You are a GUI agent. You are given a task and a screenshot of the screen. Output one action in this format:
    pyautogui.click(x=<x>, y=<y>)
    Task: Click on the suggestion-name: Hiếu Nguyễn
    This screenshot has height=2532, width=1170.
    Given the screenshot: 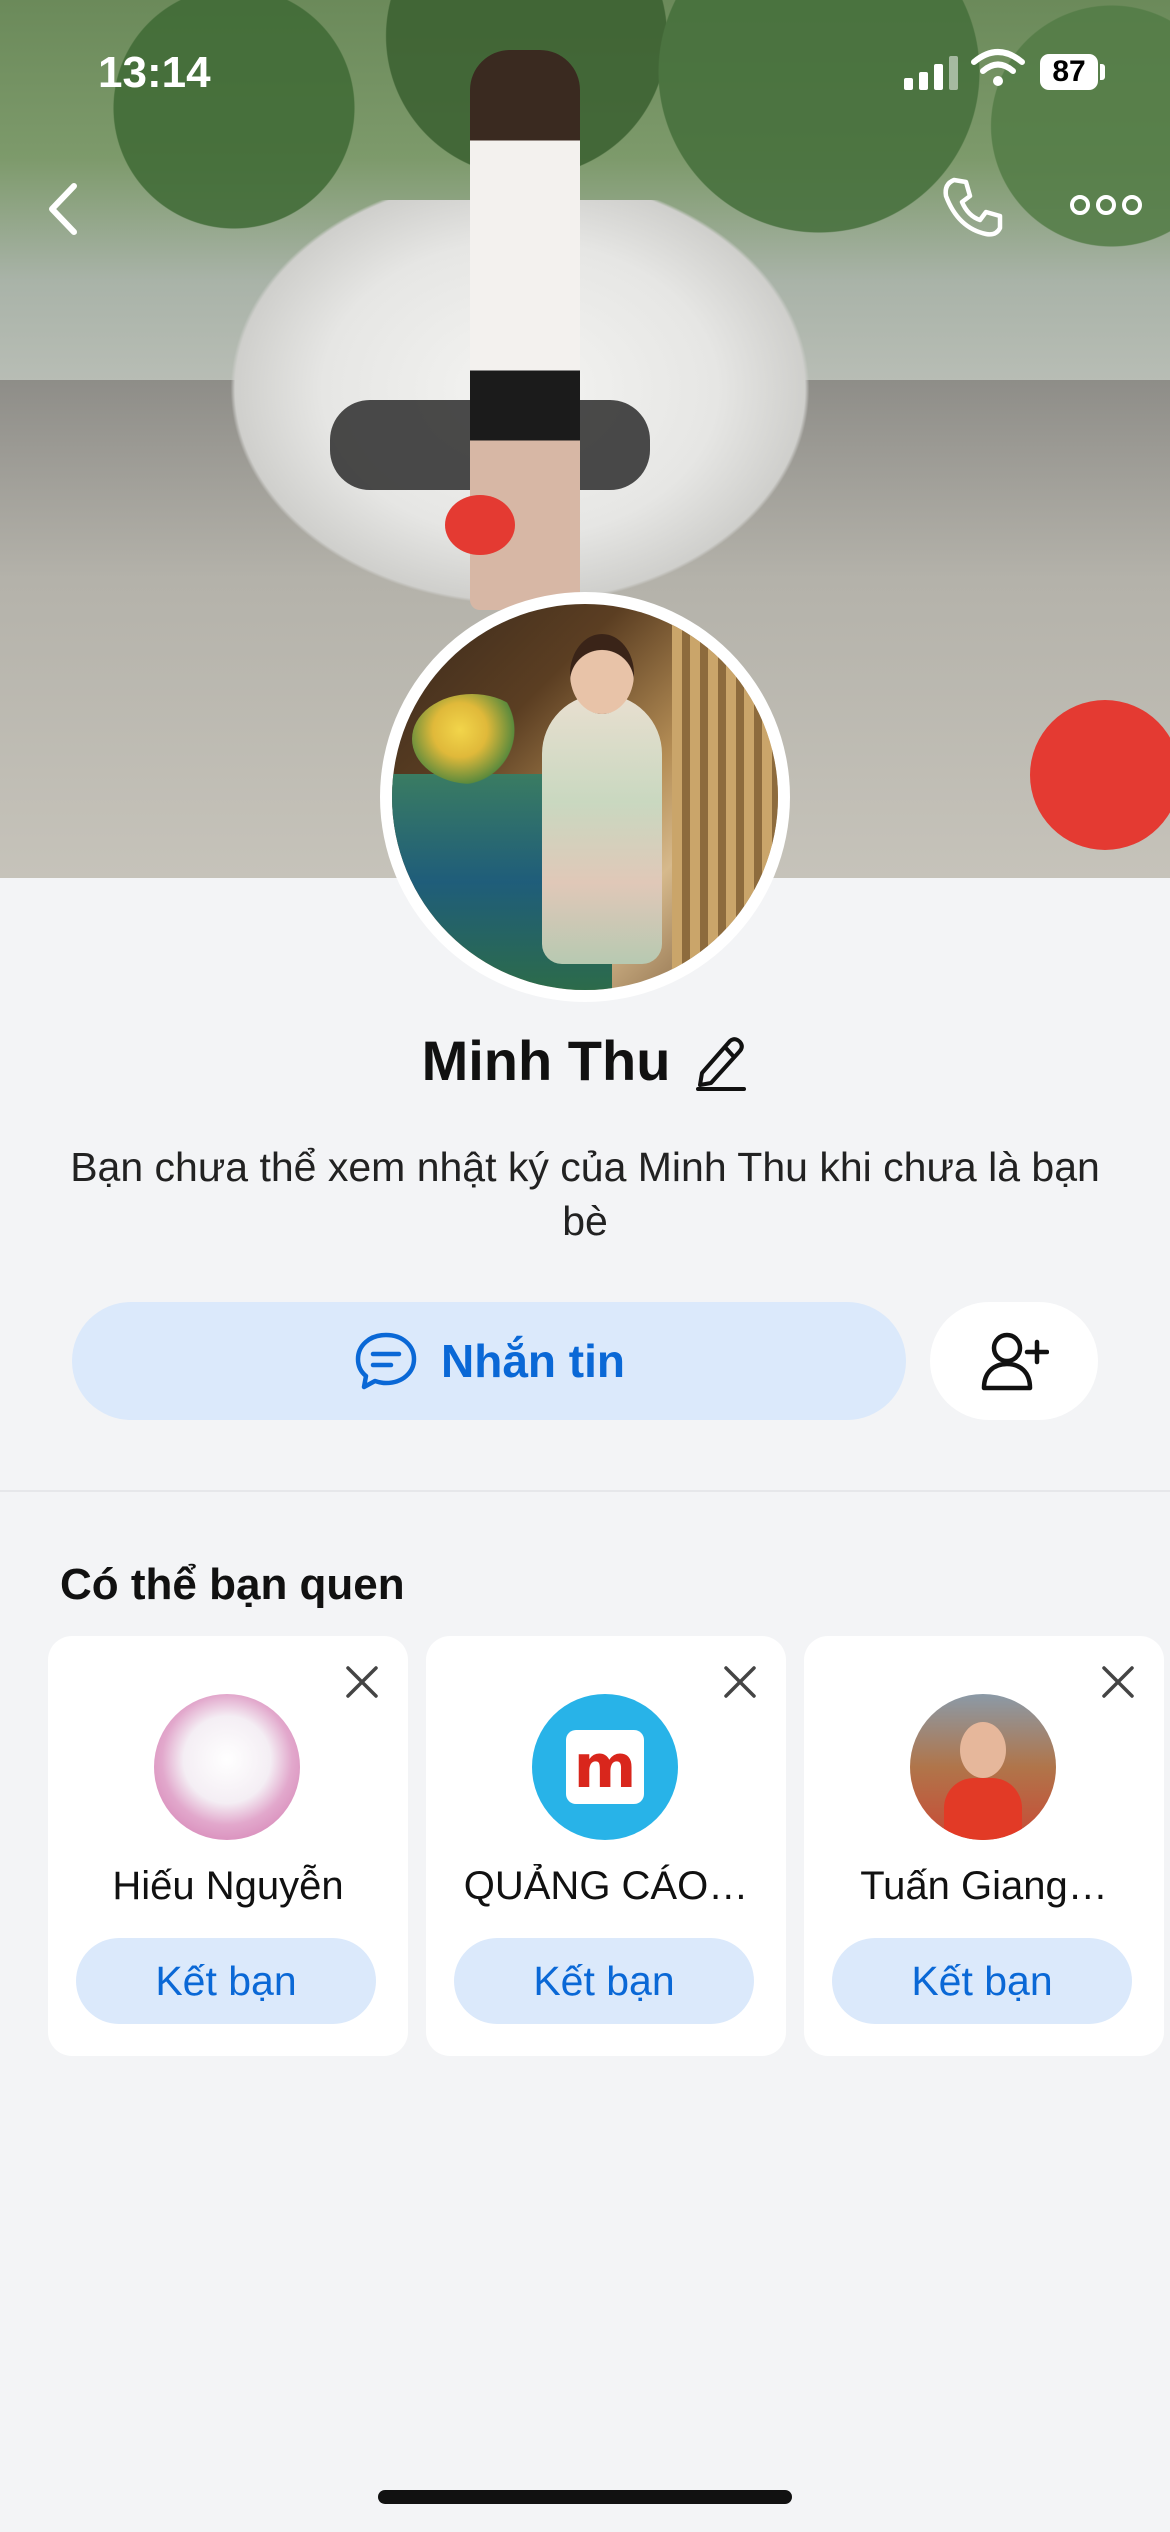 What is the action you would take?
    pyautogui.click(x=228, y=1886)
    